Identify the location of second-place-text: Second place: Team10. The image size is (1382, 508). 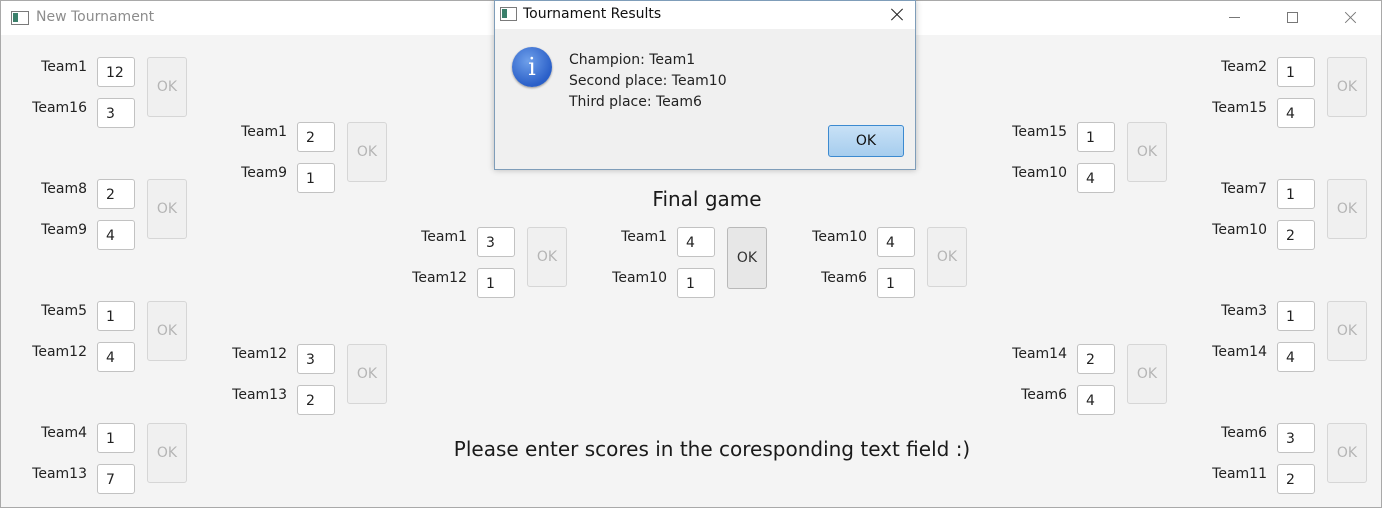
(648, 81).